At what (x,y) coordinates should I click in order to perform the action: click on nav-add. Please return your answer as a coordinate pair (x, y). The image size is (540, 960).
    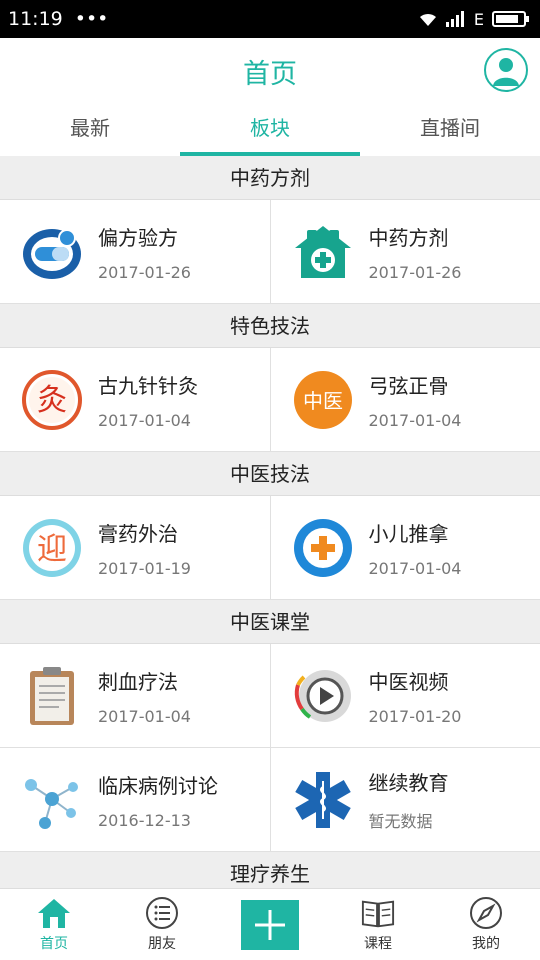
    Looking at the image, I should click on (270, 924).